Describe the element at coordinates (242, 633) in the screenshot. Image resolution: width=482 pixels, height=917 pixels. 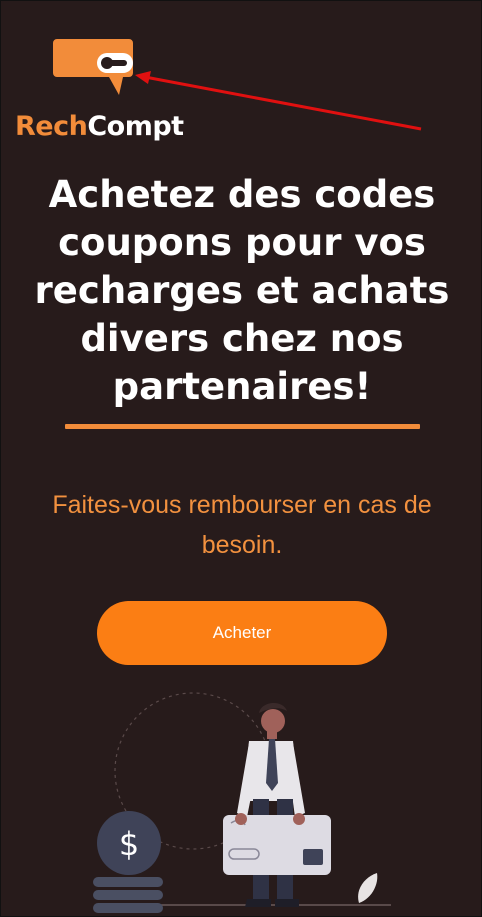
I see `buy-button: Acheter` at that location.